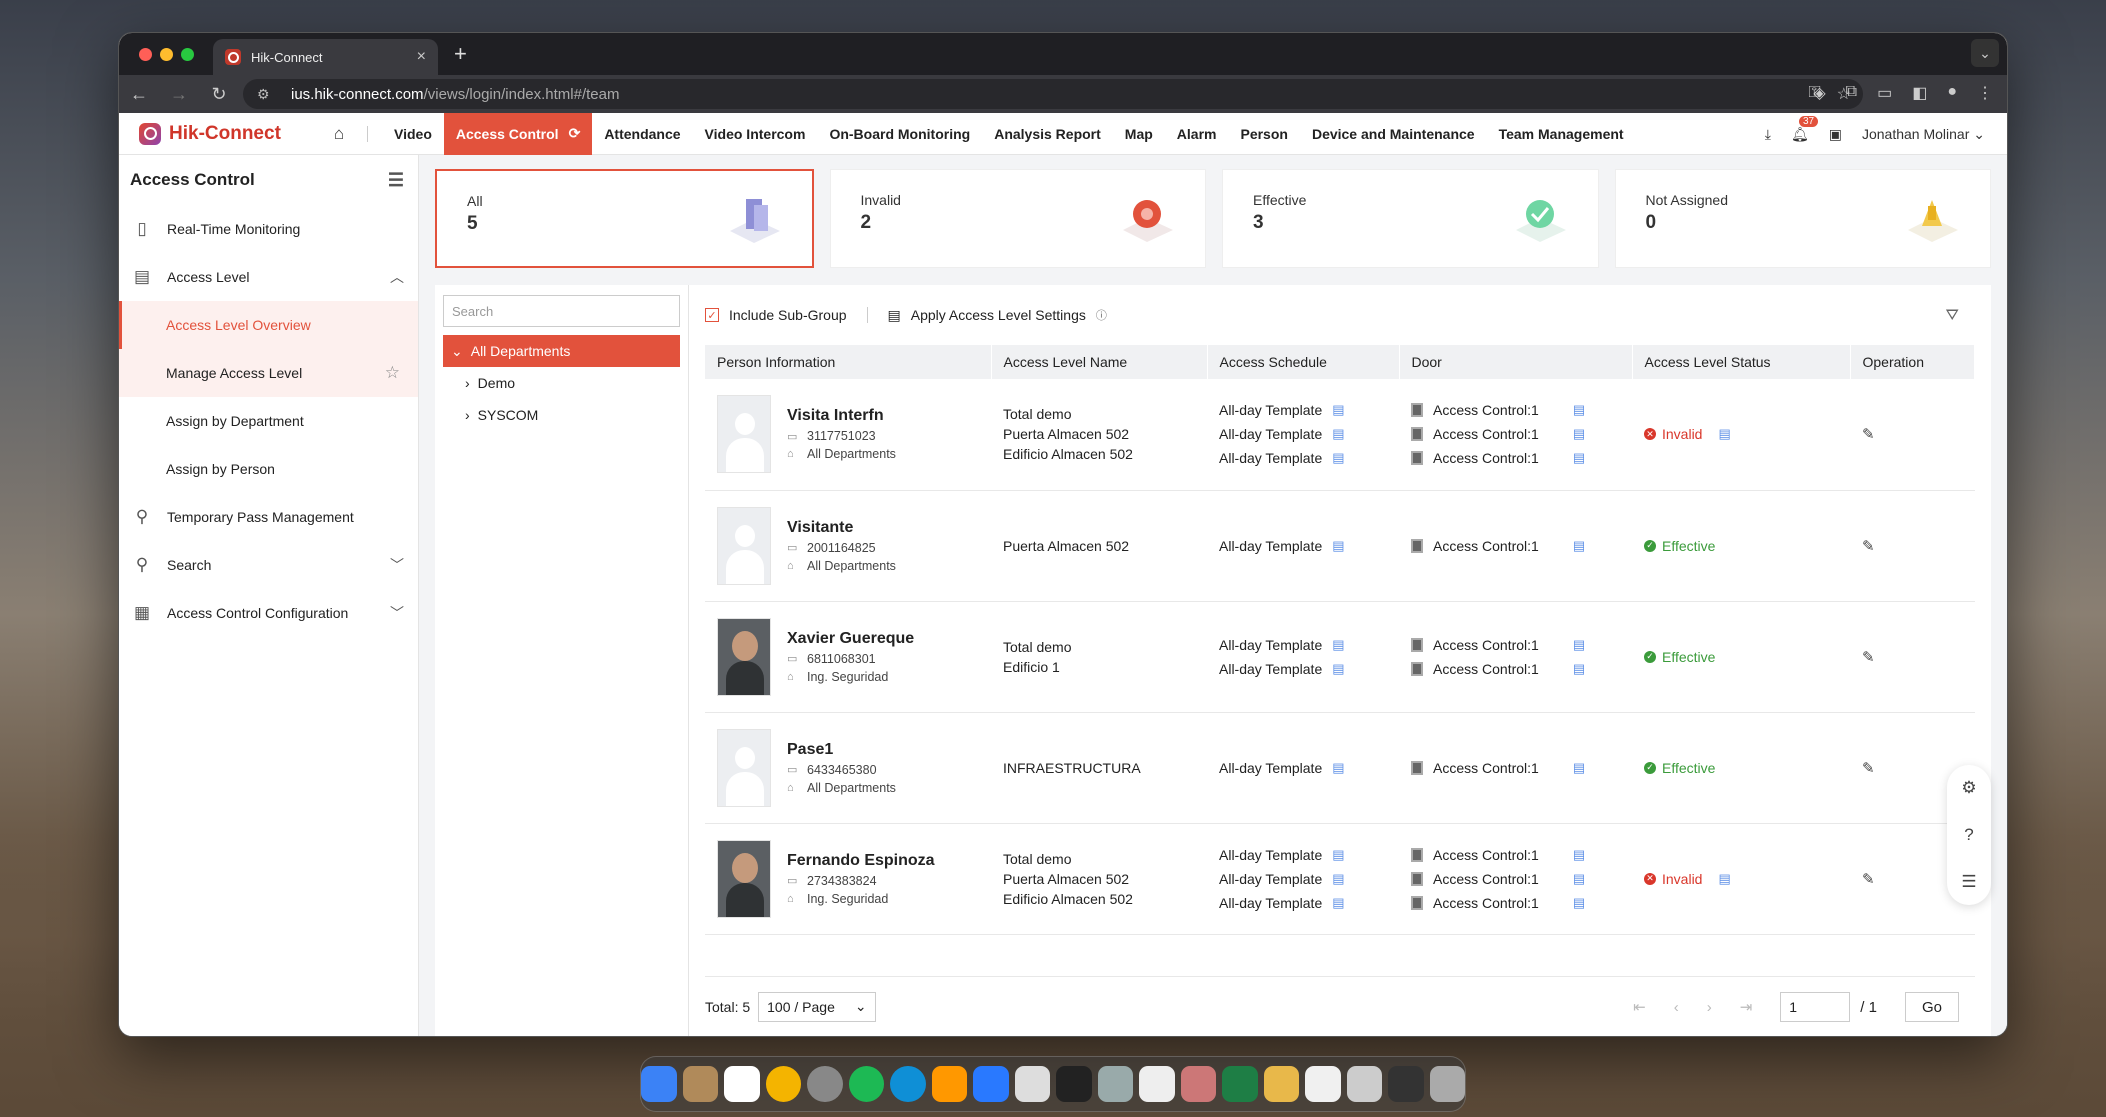  I want to click on person-name: Xavier Guereque, so click(850, 639).